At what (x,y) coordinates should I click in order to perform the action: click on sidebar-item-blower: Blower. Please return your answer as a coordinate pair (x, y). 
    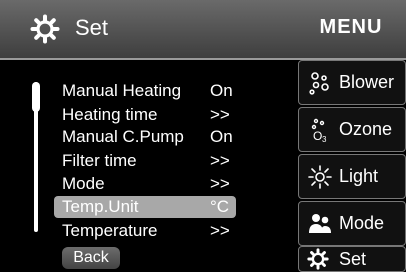
    Looking at the image, I should click on (352, 82).